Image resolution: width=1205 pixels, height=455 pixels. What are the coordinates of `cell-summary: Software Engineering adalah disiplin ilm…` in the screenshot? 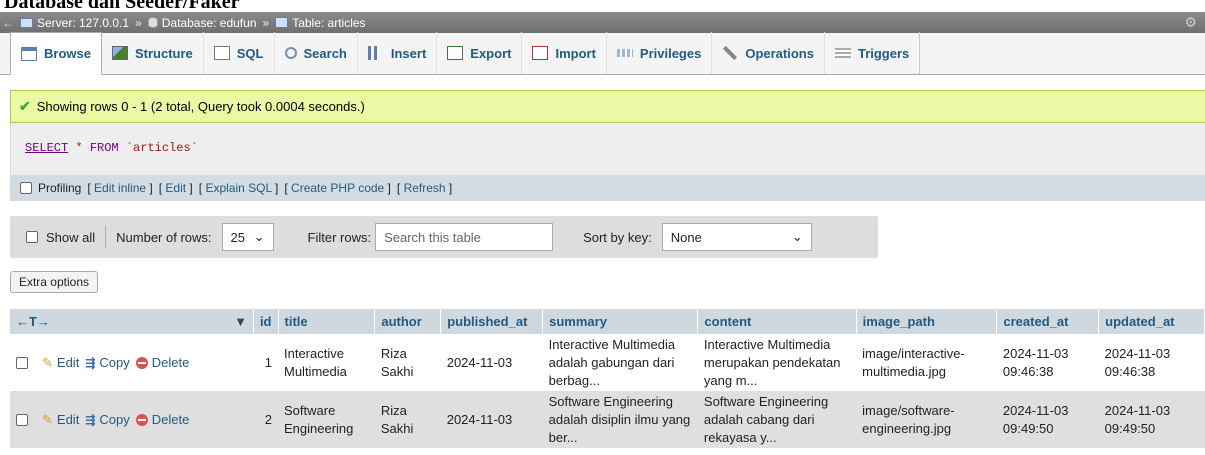 It's located at (620, 419).